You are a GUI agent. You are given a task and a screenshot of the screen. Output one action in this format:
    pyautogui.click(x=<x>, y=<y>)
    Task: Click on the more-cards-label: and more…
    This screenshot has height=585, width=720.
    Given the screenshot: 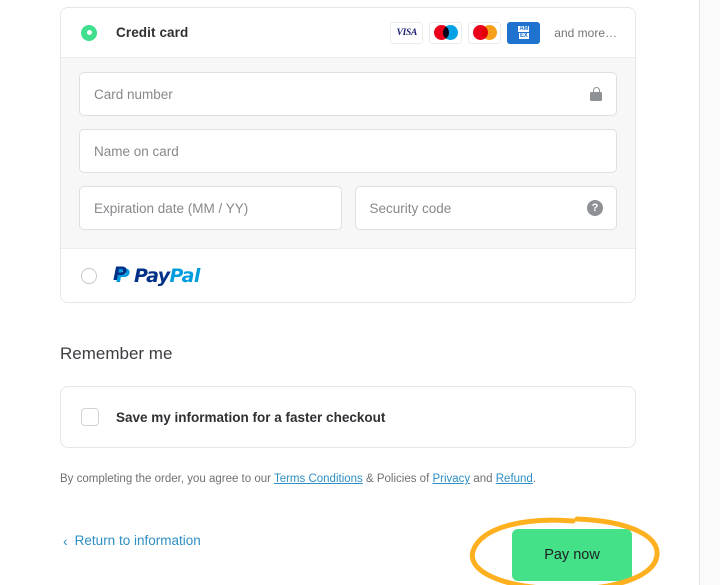 What is the action you would take?
    pyautogui.click(x=585, y=32)
    